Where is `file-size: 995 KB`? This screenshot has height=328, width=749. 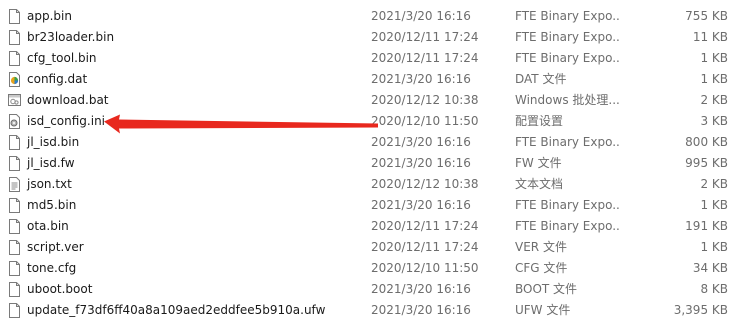
file-size: 995 KB is located at coordinates (706, 163).